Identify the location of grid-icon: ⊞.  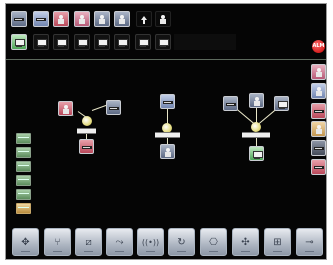
(277, 242).